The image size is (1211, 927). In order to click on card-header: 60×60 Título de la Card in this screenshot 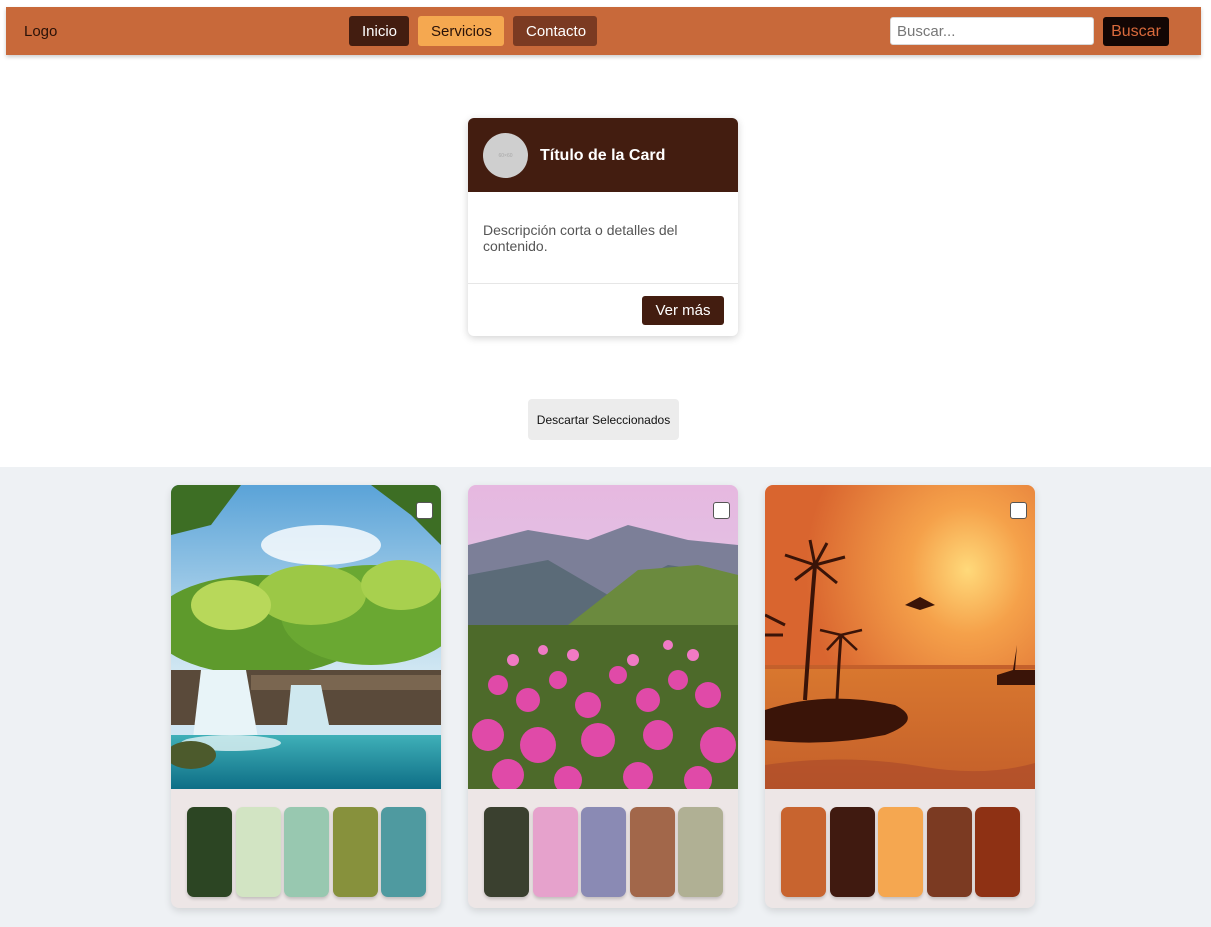, I will do `click(603, 155)`.